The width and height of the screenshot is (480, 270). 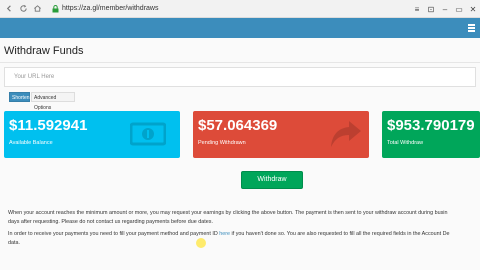 What do you see at coordinates (445, 9) in the screenshot?
I see `window-minimize-button: ‒` at bounding box center [445, 9].